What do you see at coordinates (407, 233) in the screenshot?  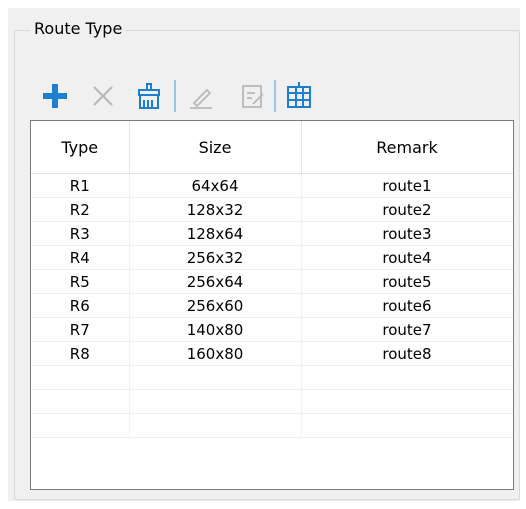 I see `remark-cell: route3` at bounding box center [407, 233].